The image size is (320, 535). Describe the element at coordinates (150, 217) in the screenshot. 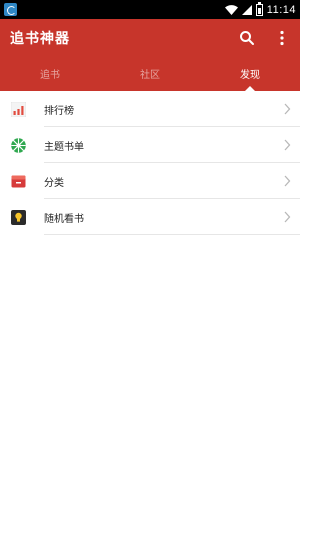

I see `list-item-random-read: 随机看书` at that location.